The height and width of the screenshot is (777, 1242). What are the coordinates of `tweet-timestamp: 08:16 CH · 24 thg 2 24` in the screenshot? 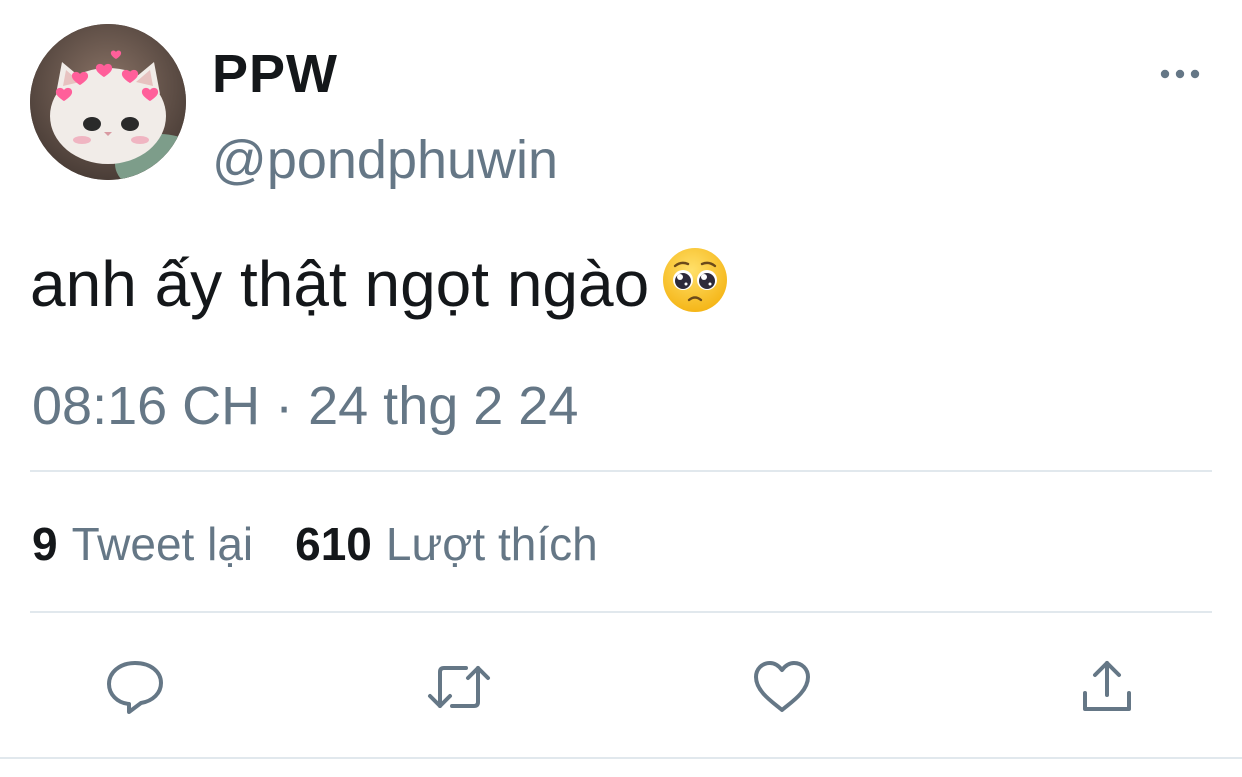 It's located at (305, 406).